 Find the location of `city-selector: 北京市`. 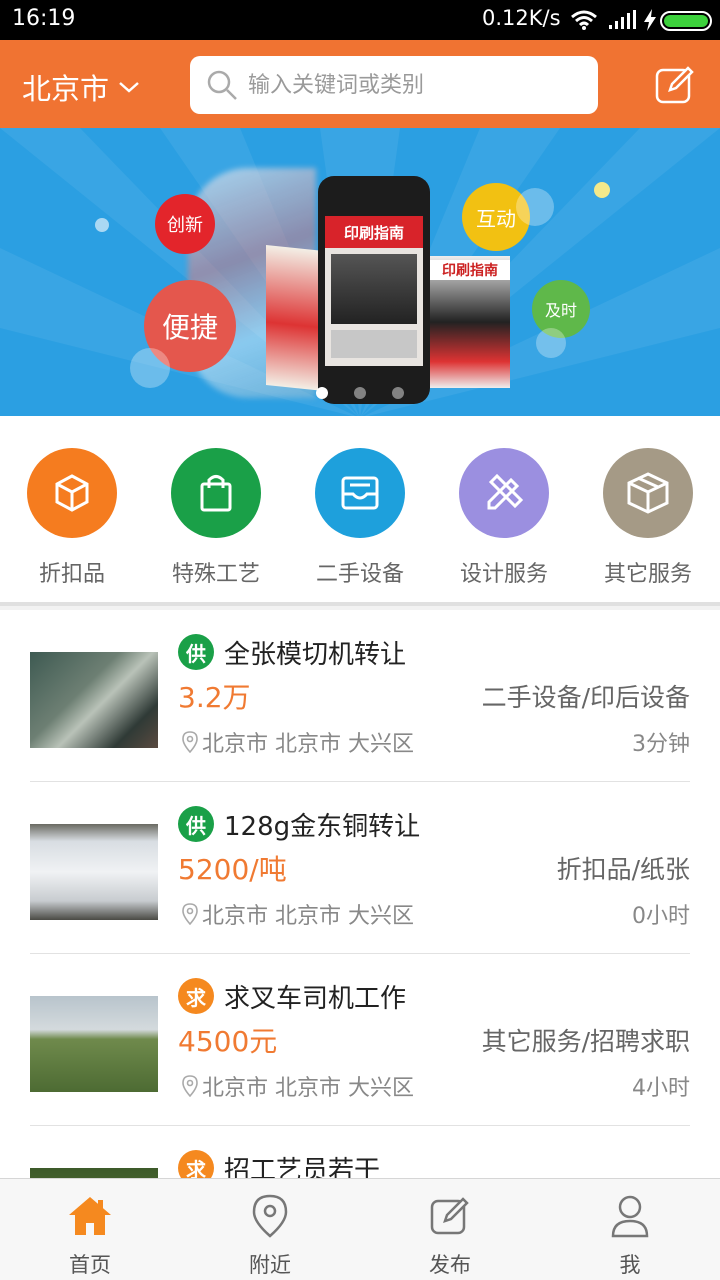

city-selector: 北京市 is located at coordinates (81, 87).